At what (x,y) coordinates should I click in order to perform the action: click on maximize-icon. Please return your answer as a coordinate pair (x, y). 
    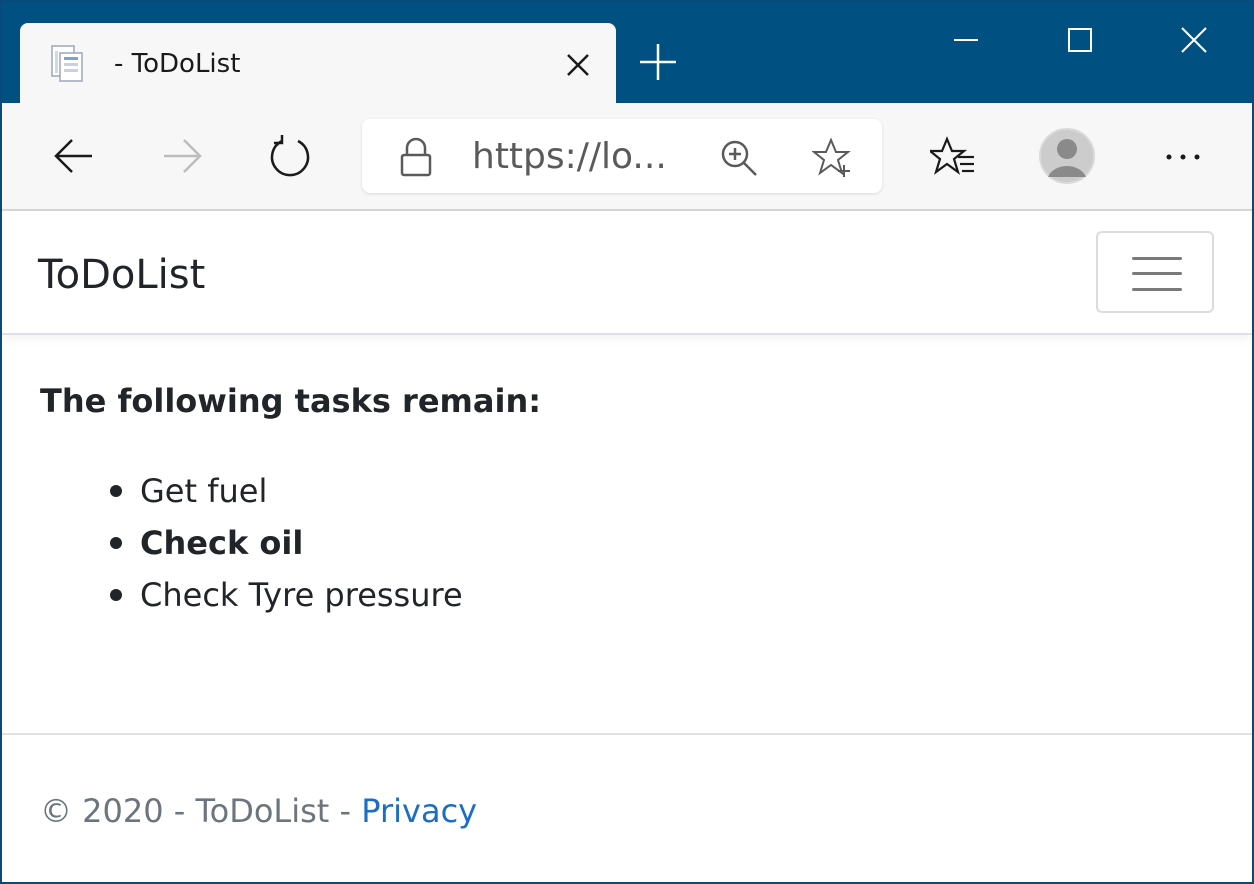
    Looking at the image, I should click on (1080, 40).